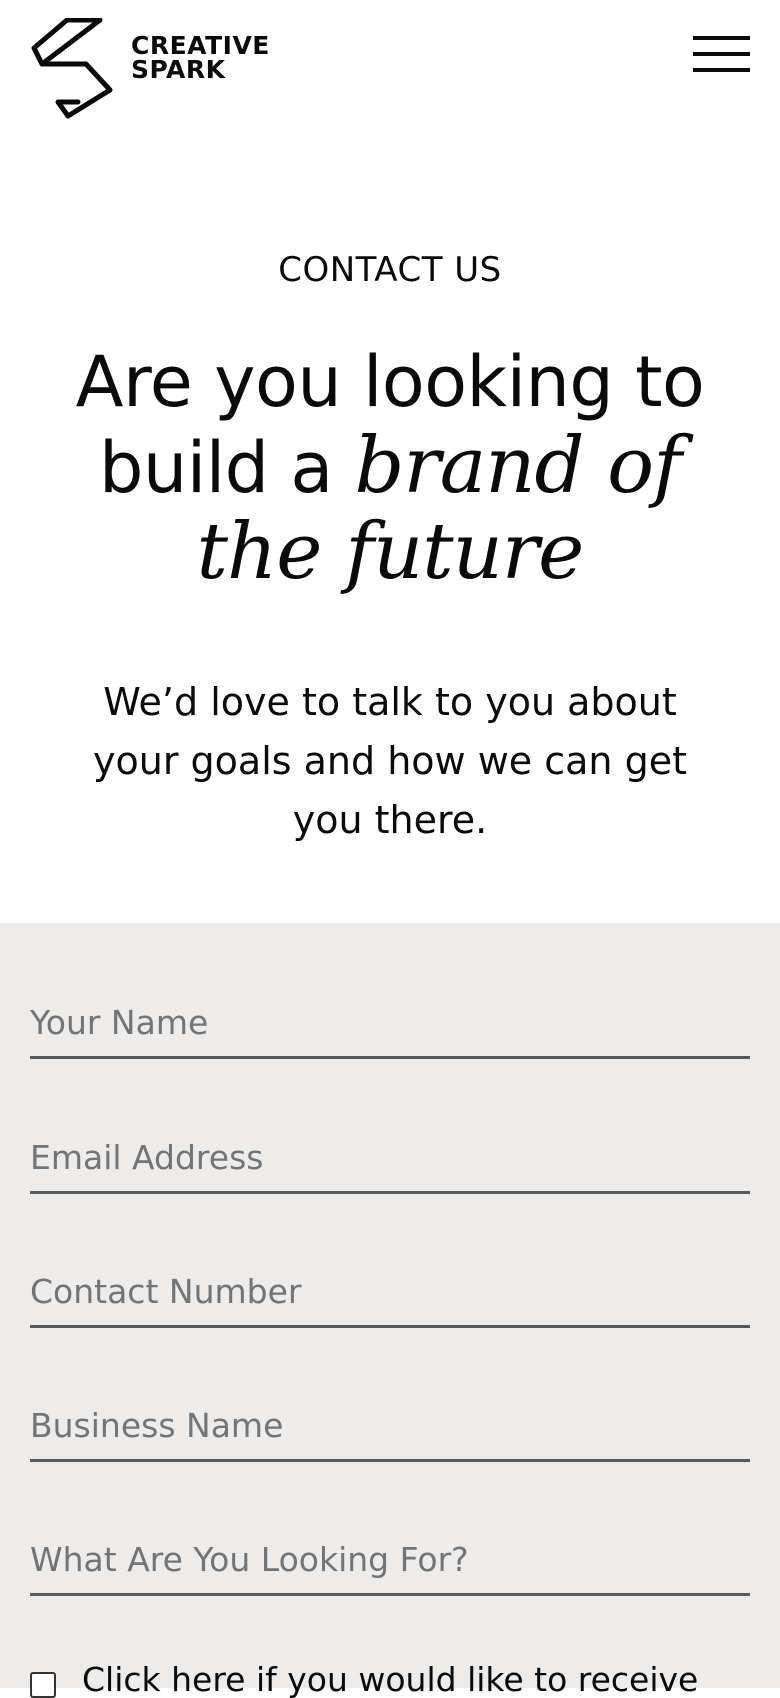  I want to click on lede-line-1: We’d love to talk to you about, so click(390, 702).